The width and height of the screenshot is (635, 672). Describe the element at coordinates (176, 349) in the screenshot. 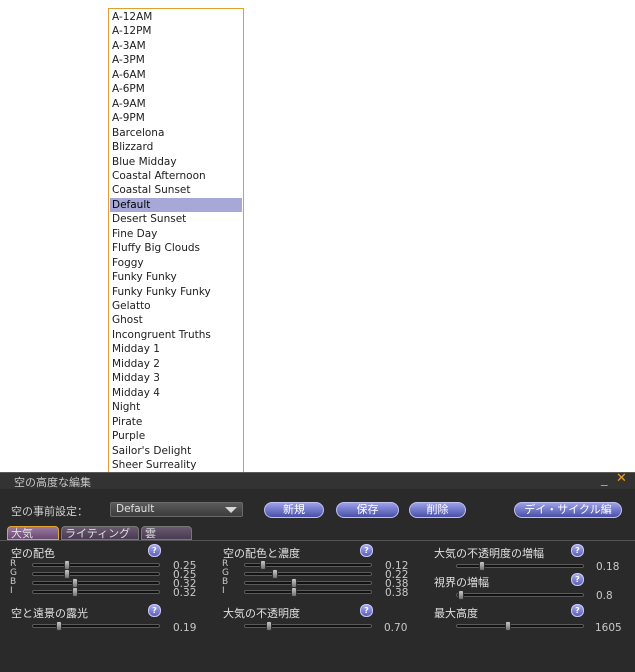

I see `preset-list-item: Midday 1` at that location.